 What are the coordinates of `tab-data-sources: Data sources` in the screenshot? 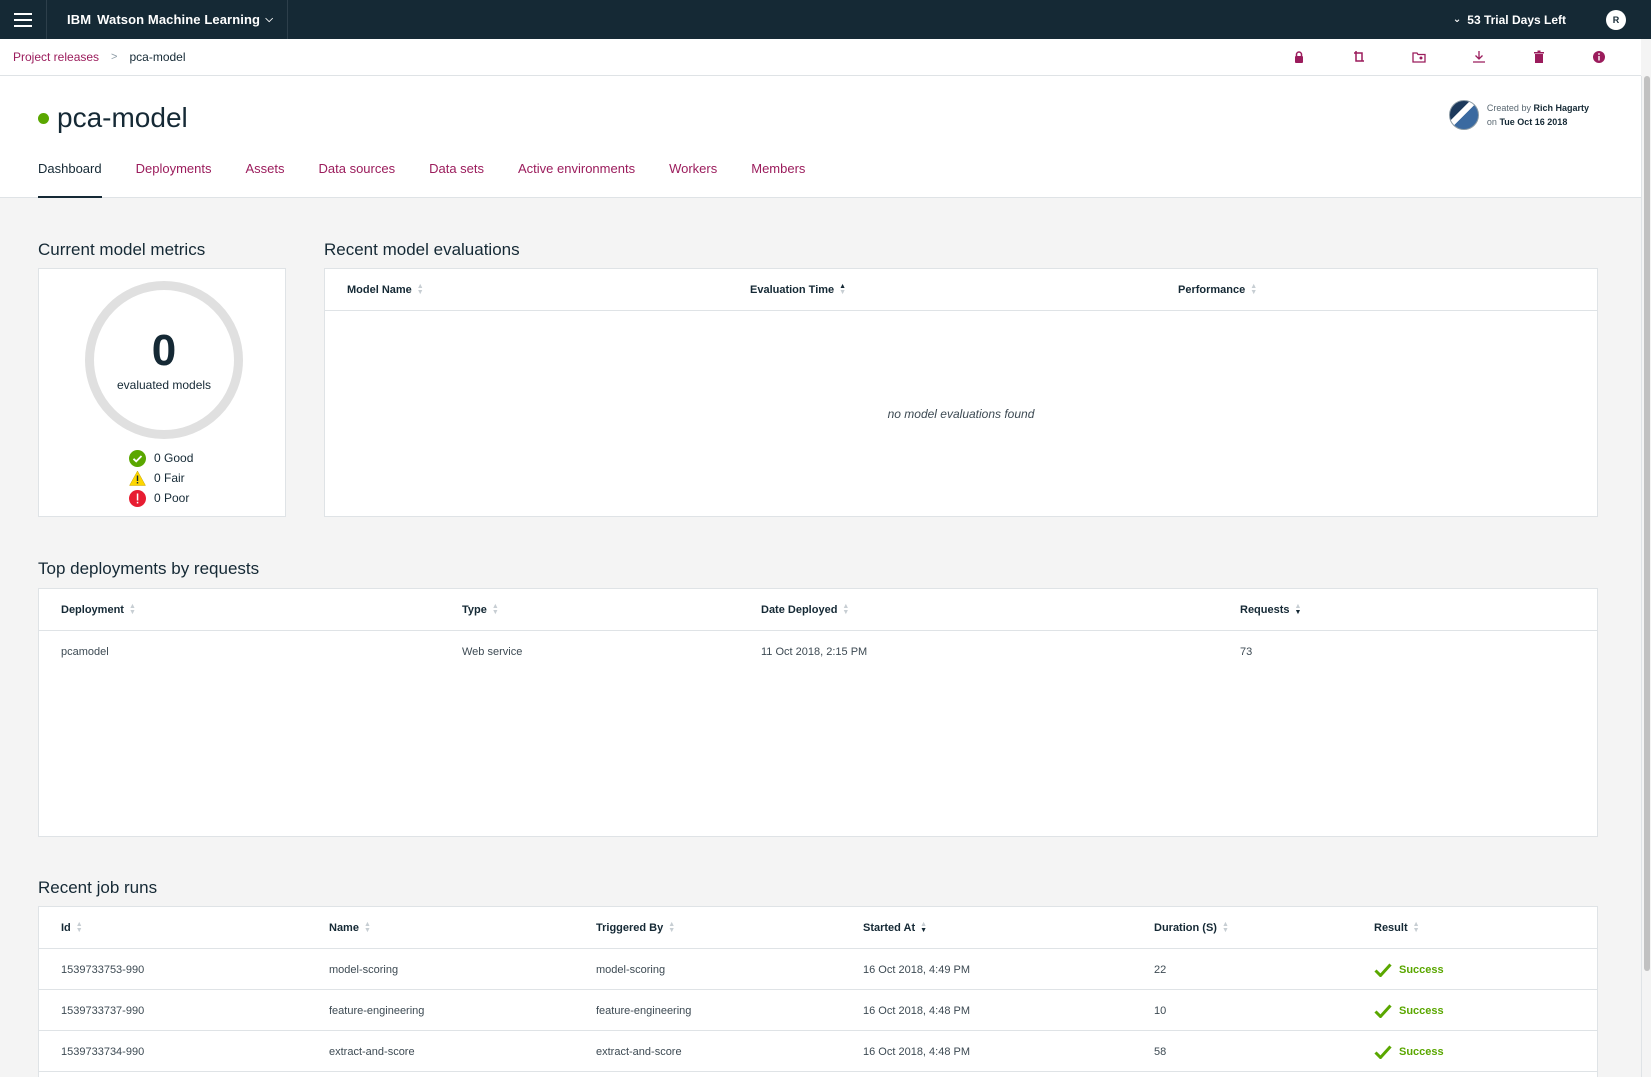 It's located at (357, 179).